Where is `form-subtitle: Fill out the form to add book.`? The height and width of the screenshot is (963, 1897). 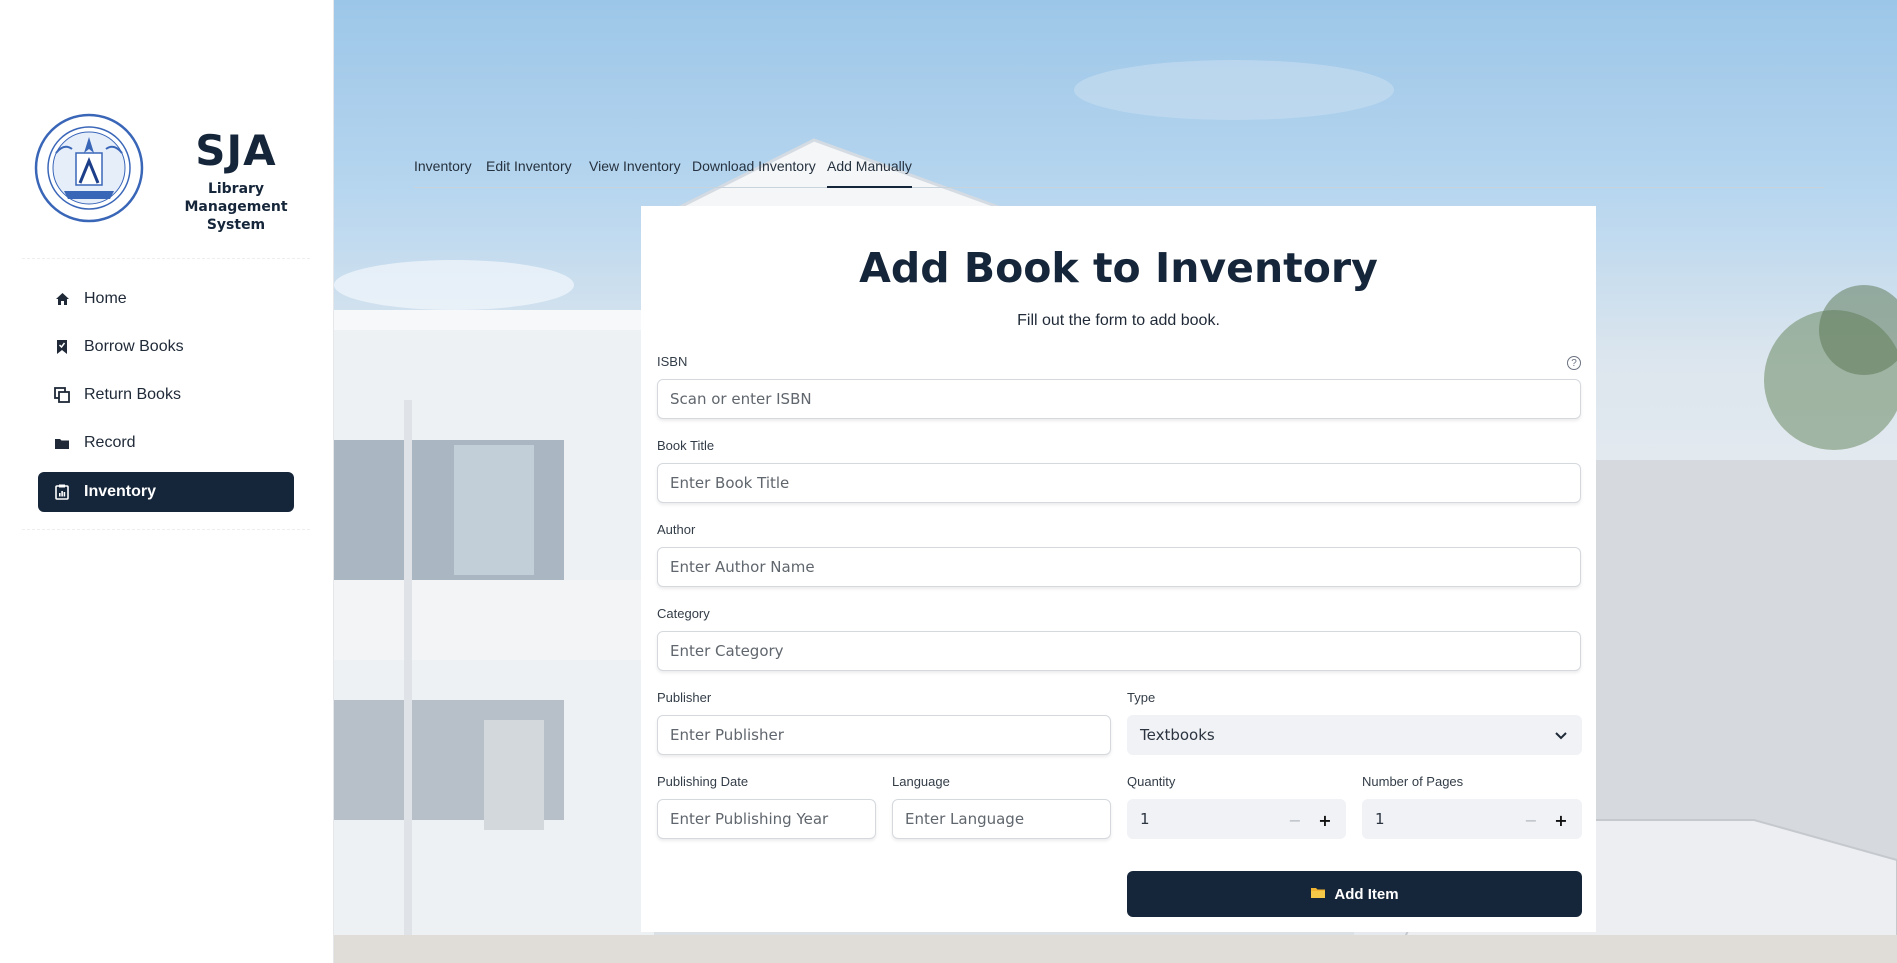
form-subtitle: Fill out the form to add book. is located at coordinates (1118, 320).